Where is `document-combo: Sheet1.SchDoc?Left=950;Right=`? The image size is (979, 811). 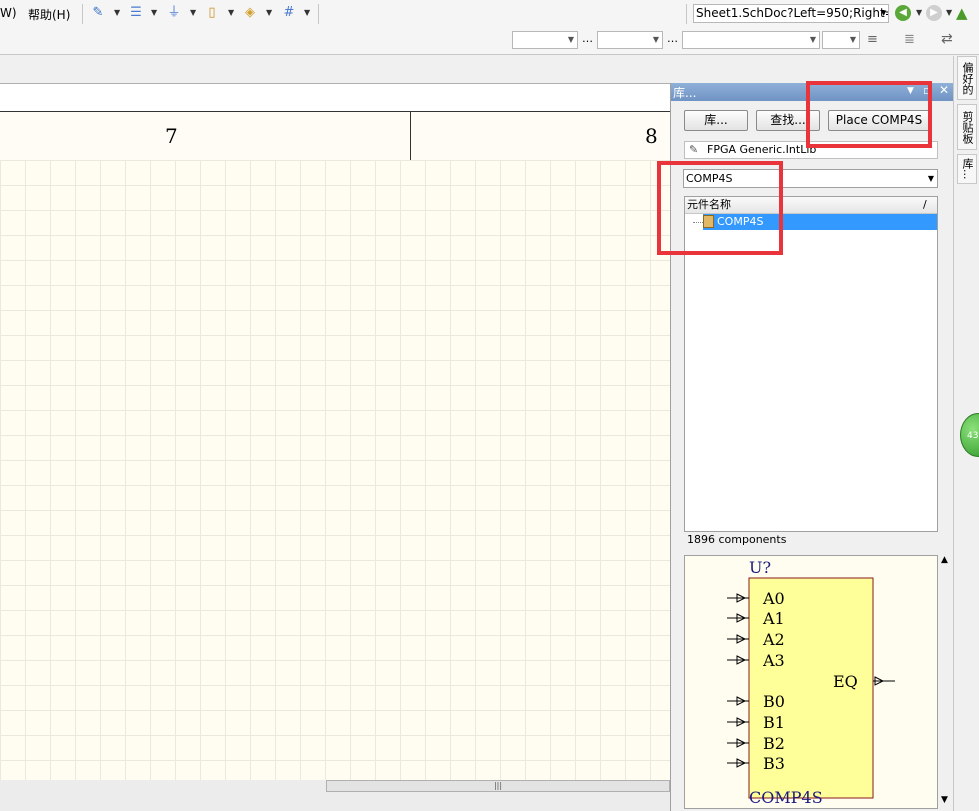
document-combo: Sheet1.SchDoc?Left=950;Right= is located at coordinates (791, 13).